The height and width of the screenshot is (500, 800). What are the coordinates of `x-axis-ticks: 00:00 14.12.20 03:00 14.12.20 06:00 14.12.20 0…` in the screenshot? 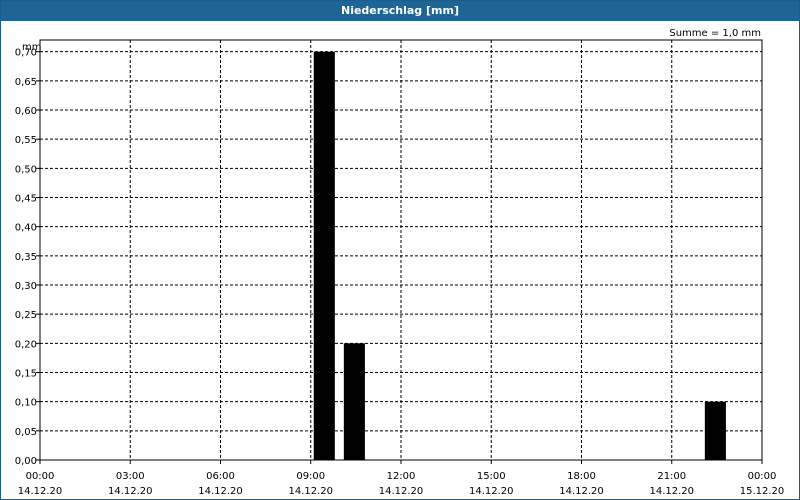 It's located at (401, 478).